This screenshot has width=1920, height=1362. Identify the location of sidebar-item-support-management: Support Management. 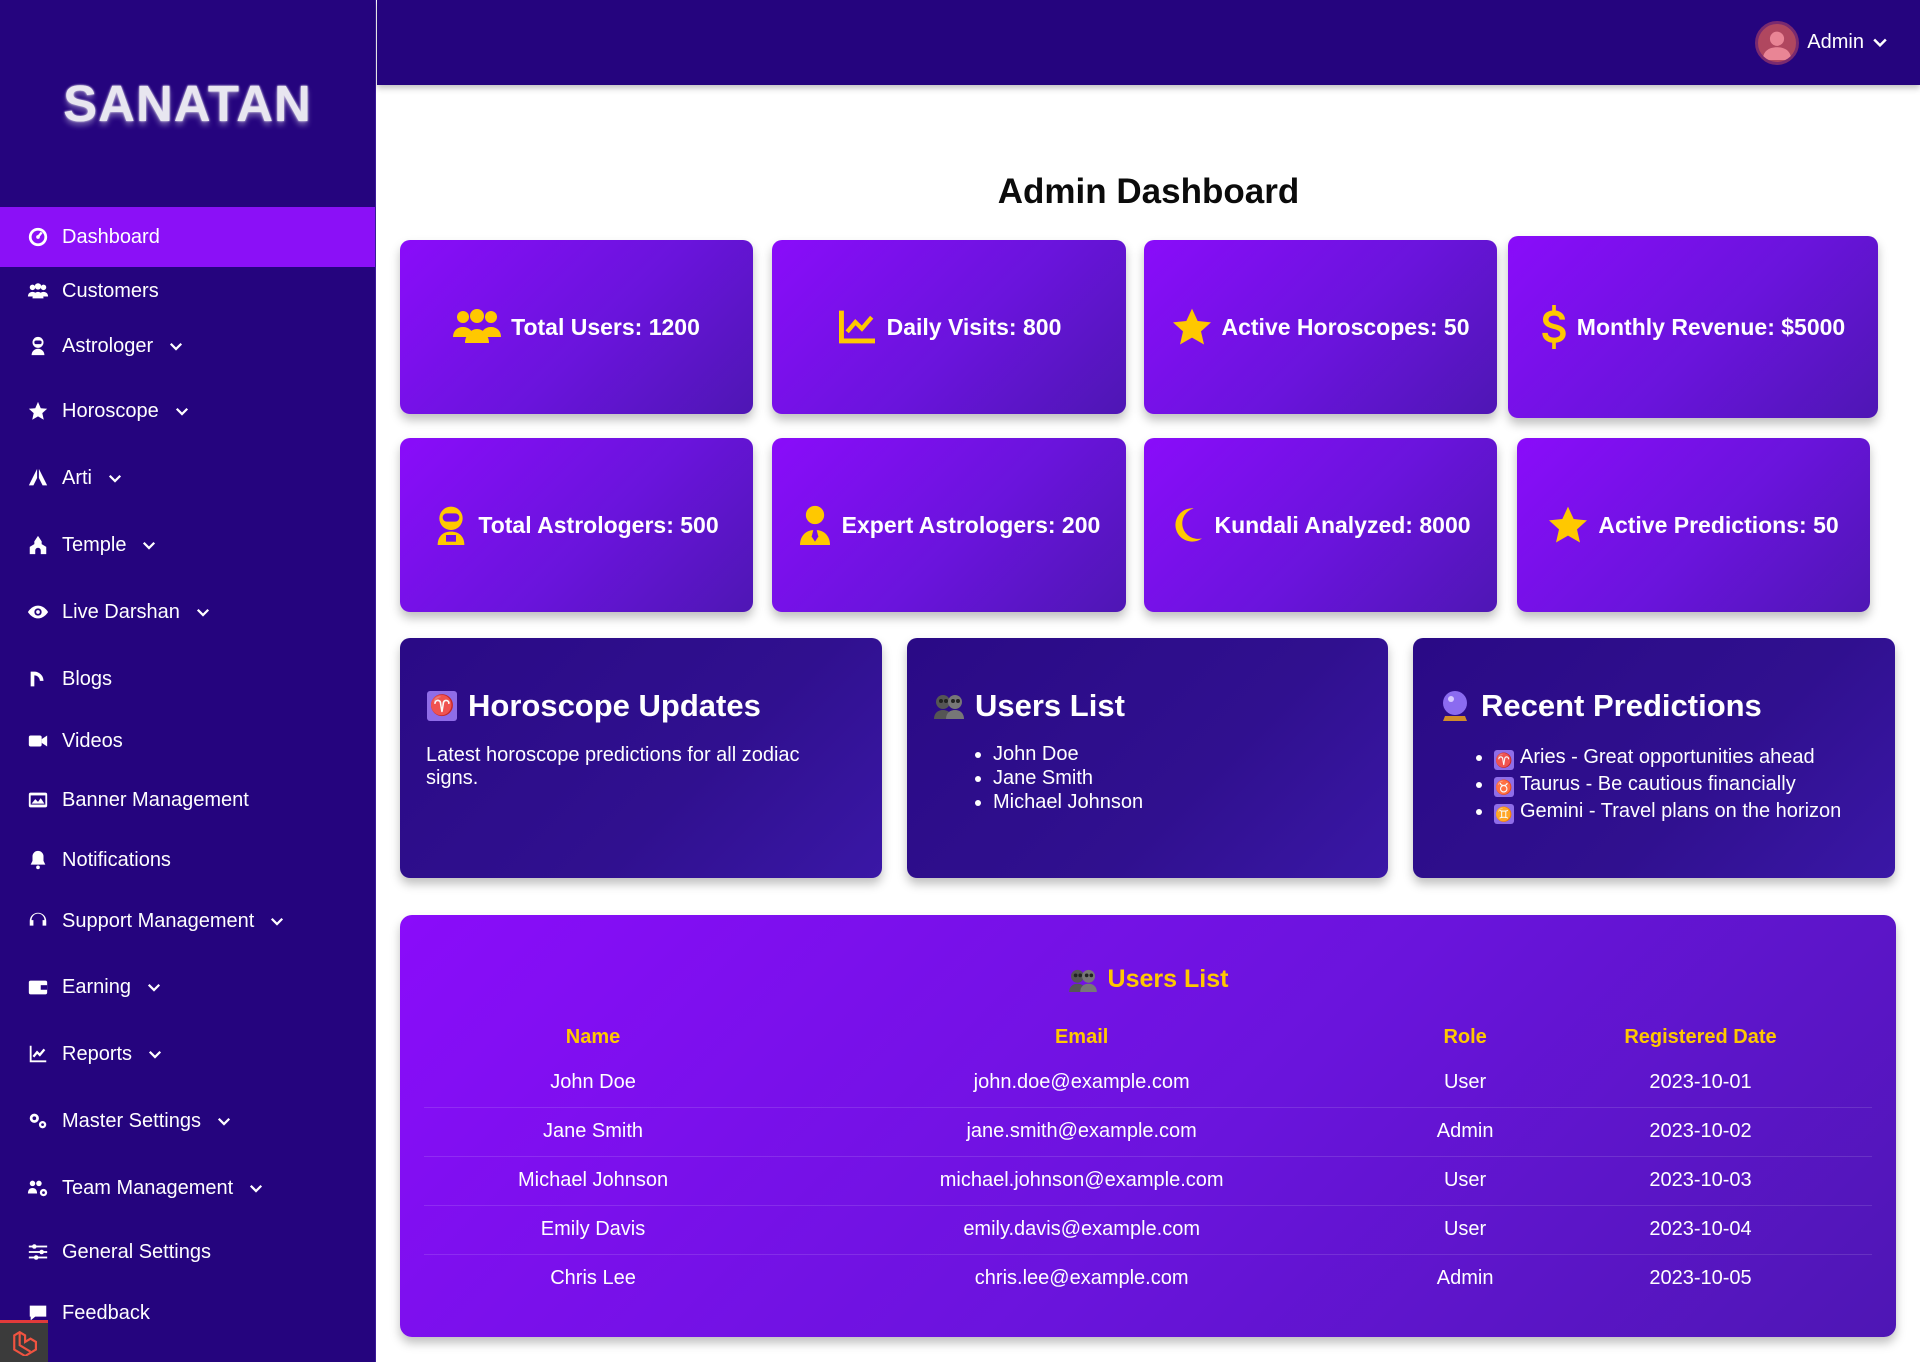
(187, 921).